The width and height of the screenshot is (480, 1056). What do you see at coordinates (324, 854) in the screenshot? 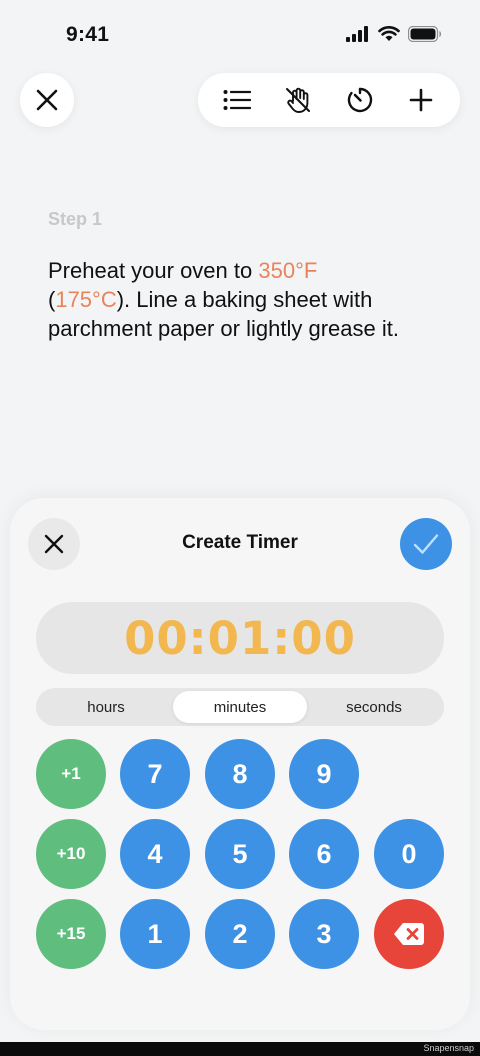
I see `digit-6-key: 6` at bounding box center [324, 854].